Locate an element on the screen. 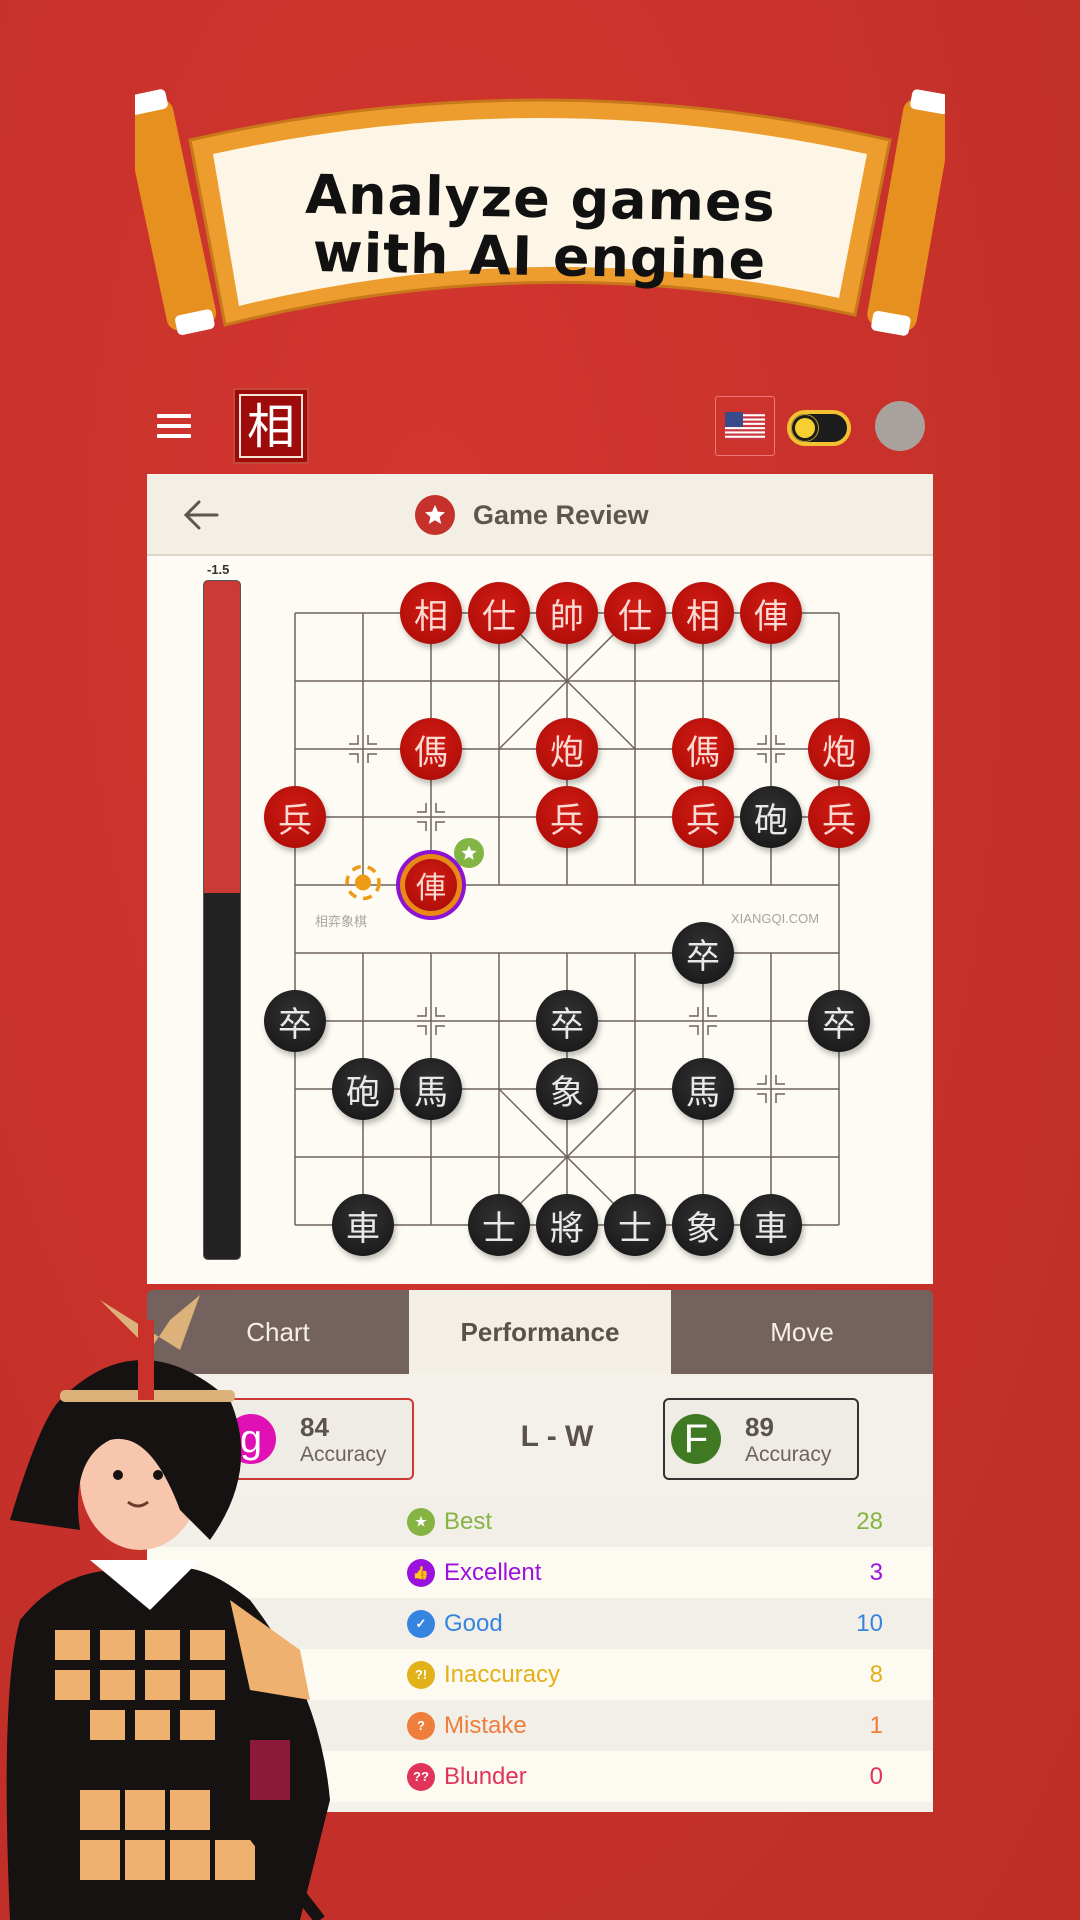  check-icon: ✓ is located at coordinates (421, 1623).